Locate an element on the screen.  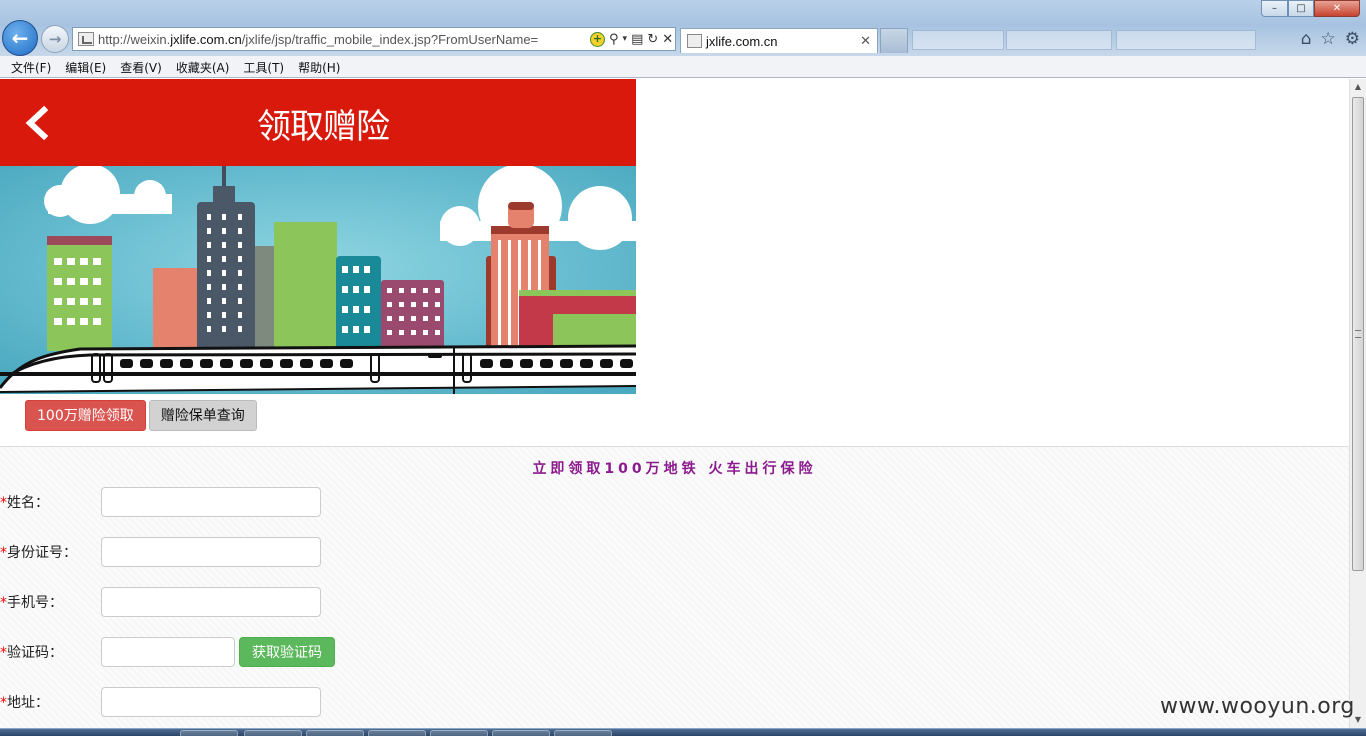
scrollbar-thumb is located at coordinates (1358, 334).